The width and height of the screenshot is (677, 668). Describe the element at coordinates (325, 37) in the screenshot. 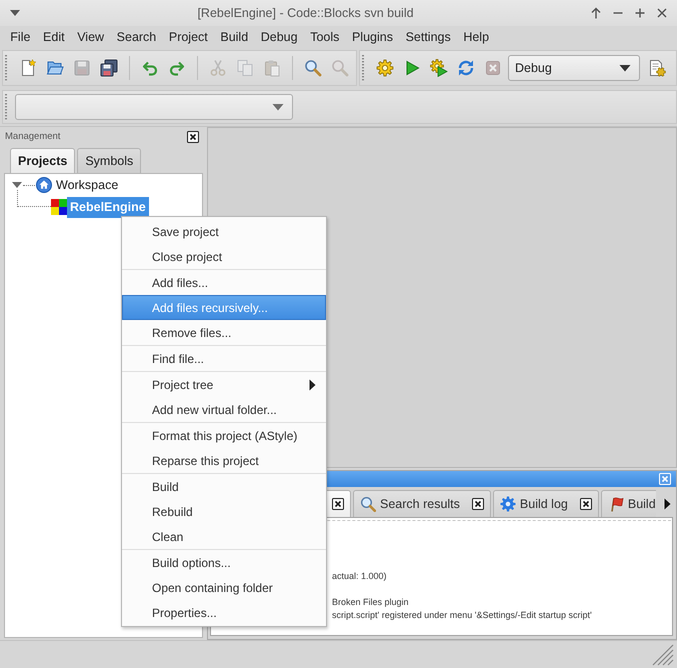

I see `menu-item: Tools` at that location.